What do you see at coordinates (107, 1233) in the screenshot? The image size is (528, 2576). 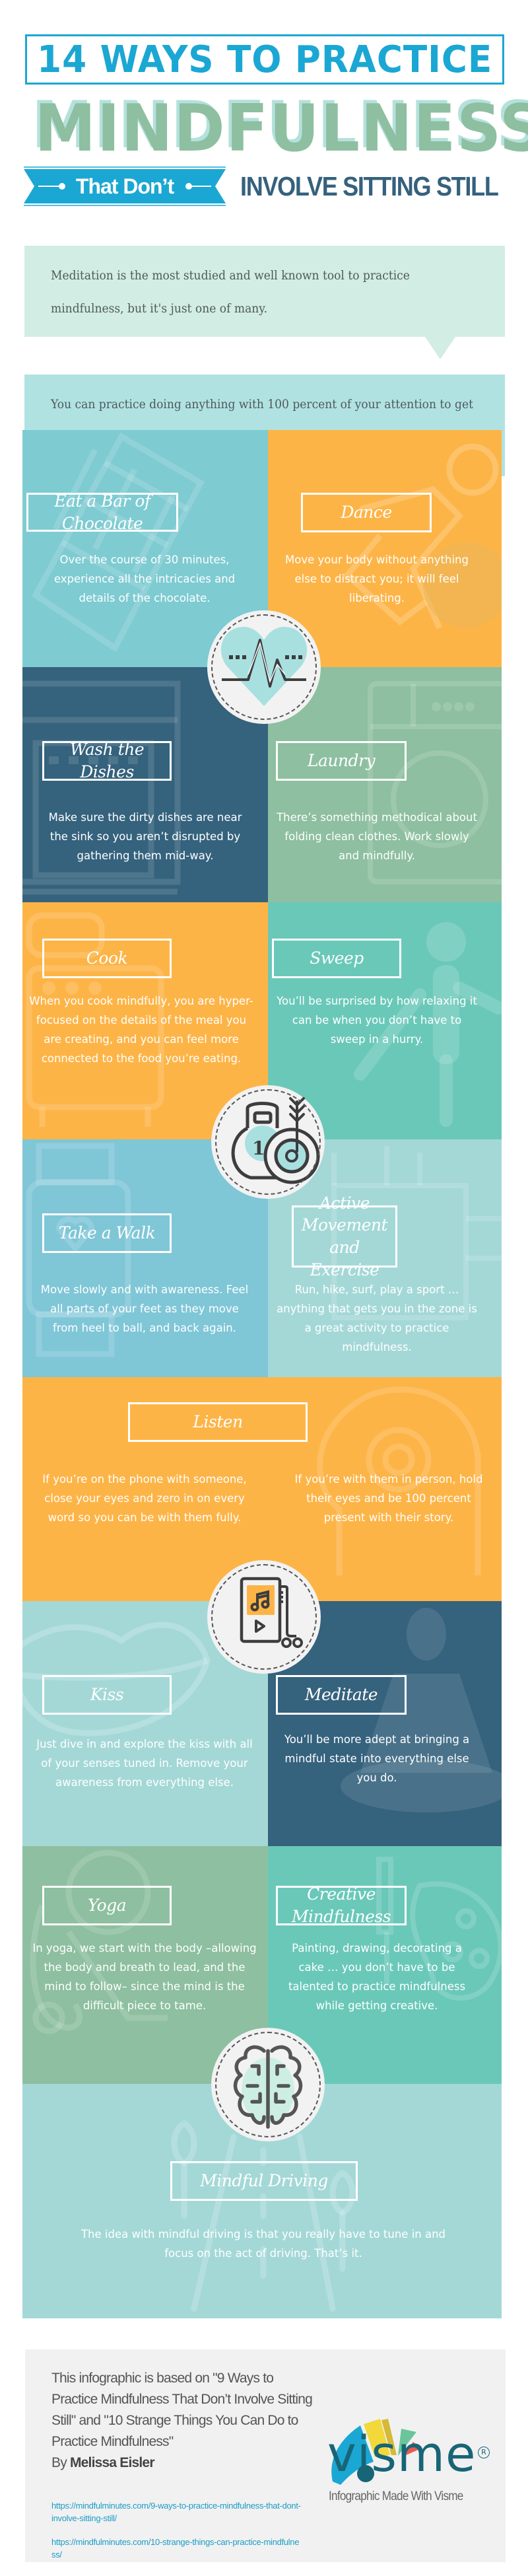 I see `way-title: Take a Walk` at bounding box center [107, 1233].